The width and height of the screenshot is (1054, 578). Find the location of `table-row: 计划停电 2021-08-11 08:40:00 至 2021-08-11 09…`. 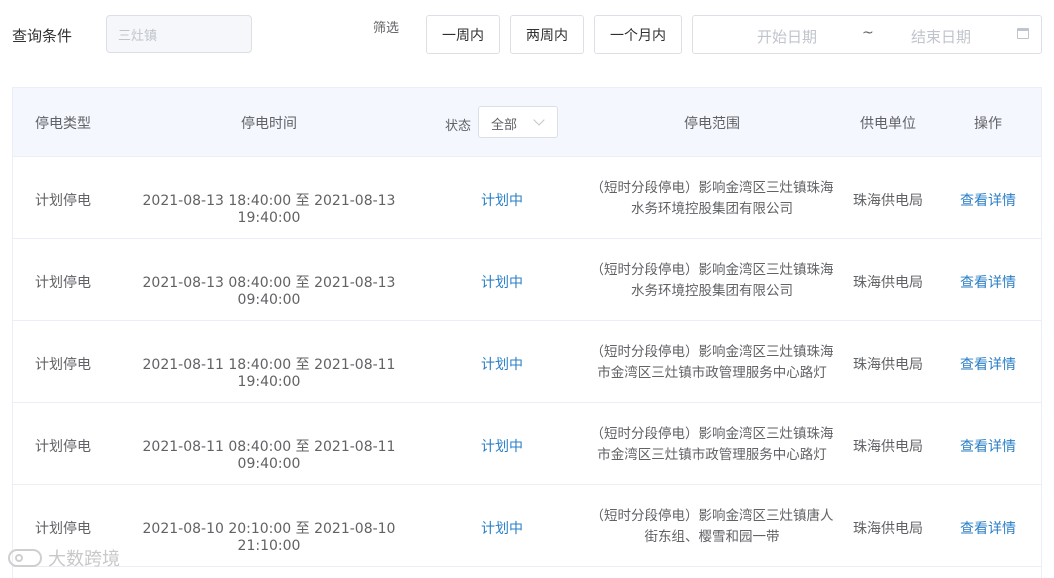

table-row: 计划停电 2021-08-11 08:40:00 至 2021-08-11 09… is located at coordinates (527, 444).